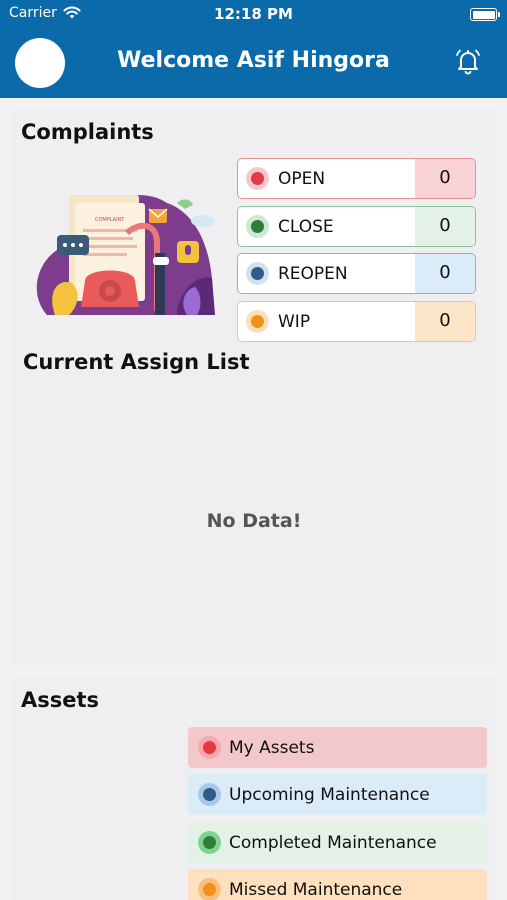 This screenshot has width=507, height=900. Describe the element at coordinates (87, 132) in the screenshot. I see `complaints-title: Complaints` at that location.